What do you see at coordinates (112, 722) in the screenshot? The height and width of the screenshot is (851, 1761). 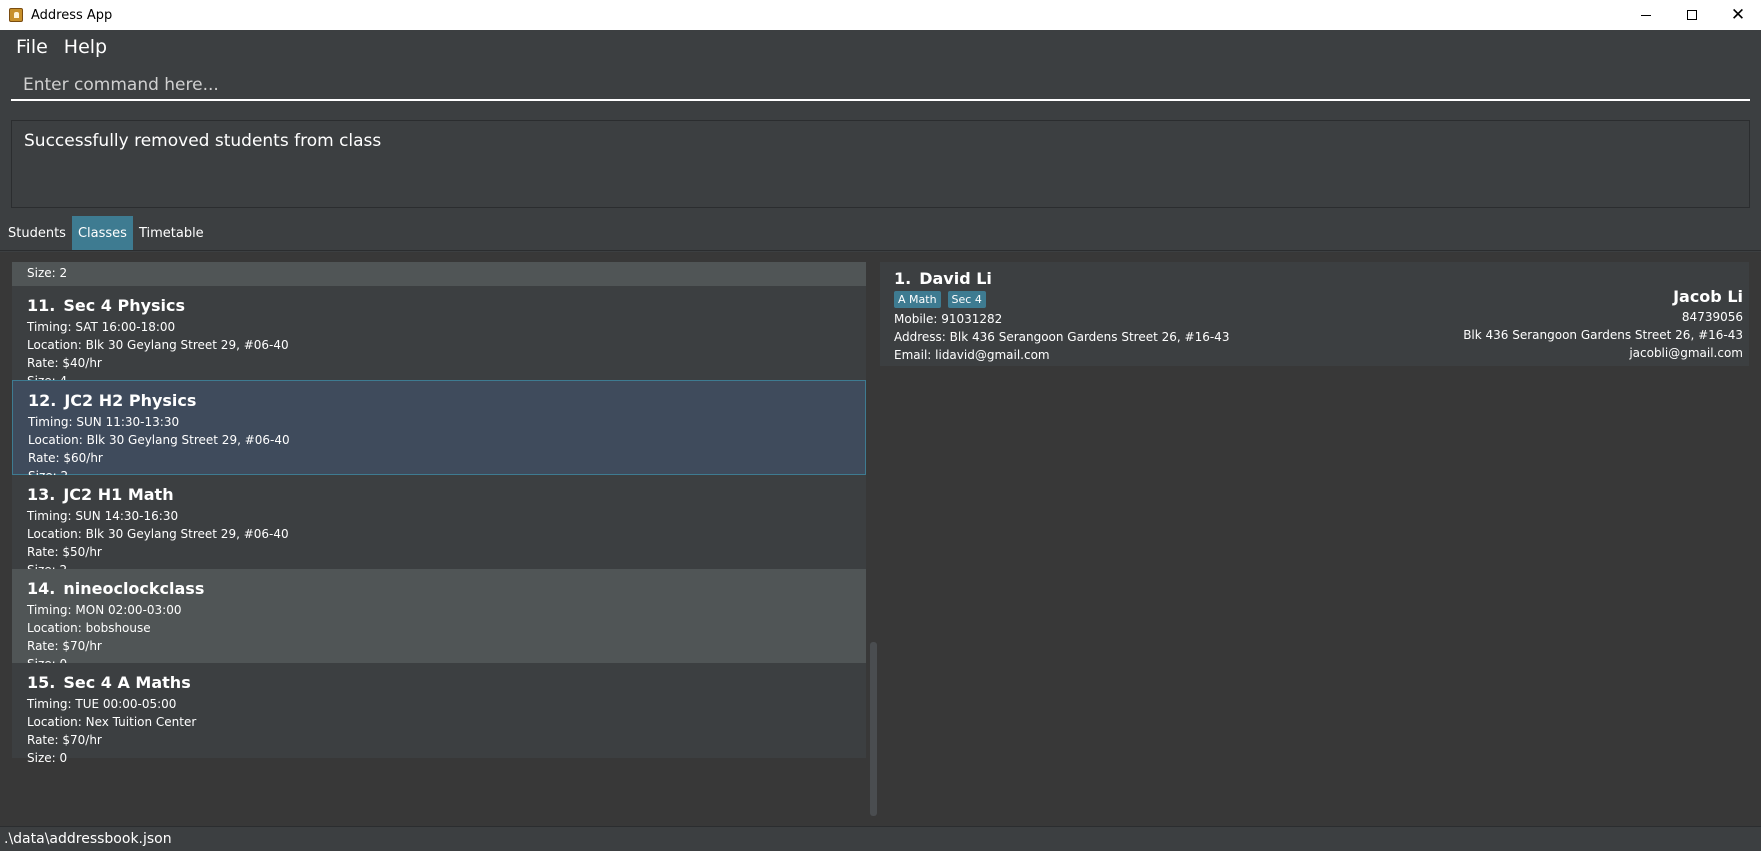 I see `class-location: Location: Nex Tuition Center` at bounding box center [112, 722].